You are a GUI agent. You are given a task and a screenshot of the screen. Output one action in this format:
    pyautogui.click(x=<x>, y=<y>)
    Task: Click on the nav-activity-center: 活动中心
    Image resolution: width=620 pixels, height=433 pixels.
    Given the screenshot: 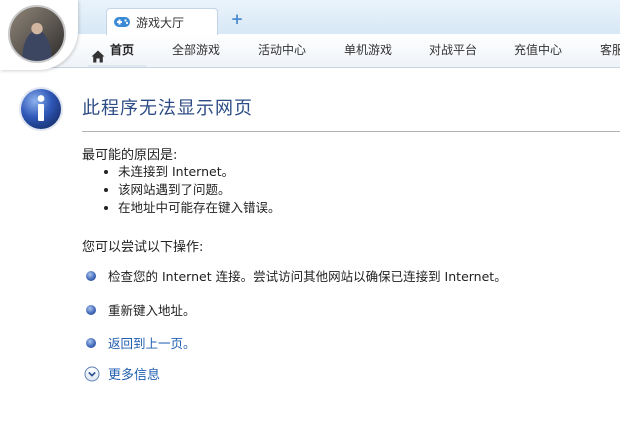 What is the action you would take?
    pyautogui.click(x=282, y=50)
    